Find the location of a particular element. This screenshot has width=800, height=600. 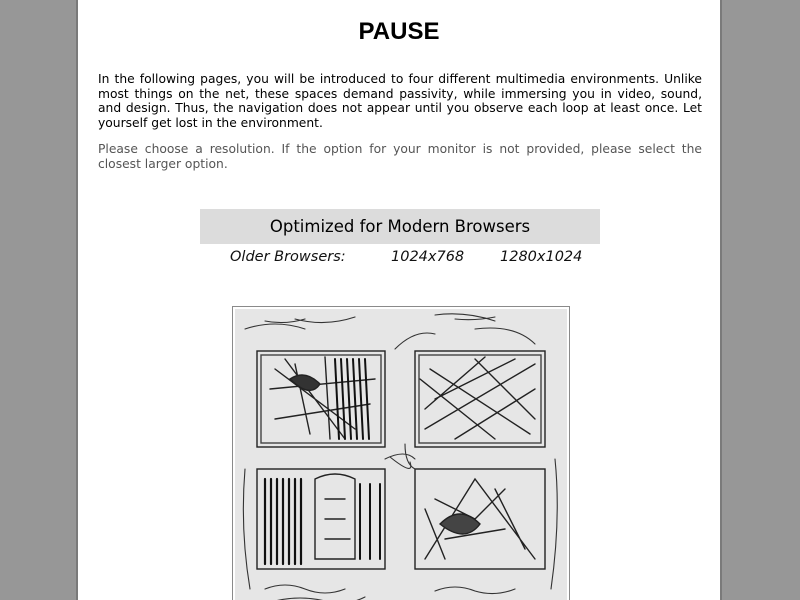

older-browsers-label: Older Browsers: is located at coordinates (288, 257).